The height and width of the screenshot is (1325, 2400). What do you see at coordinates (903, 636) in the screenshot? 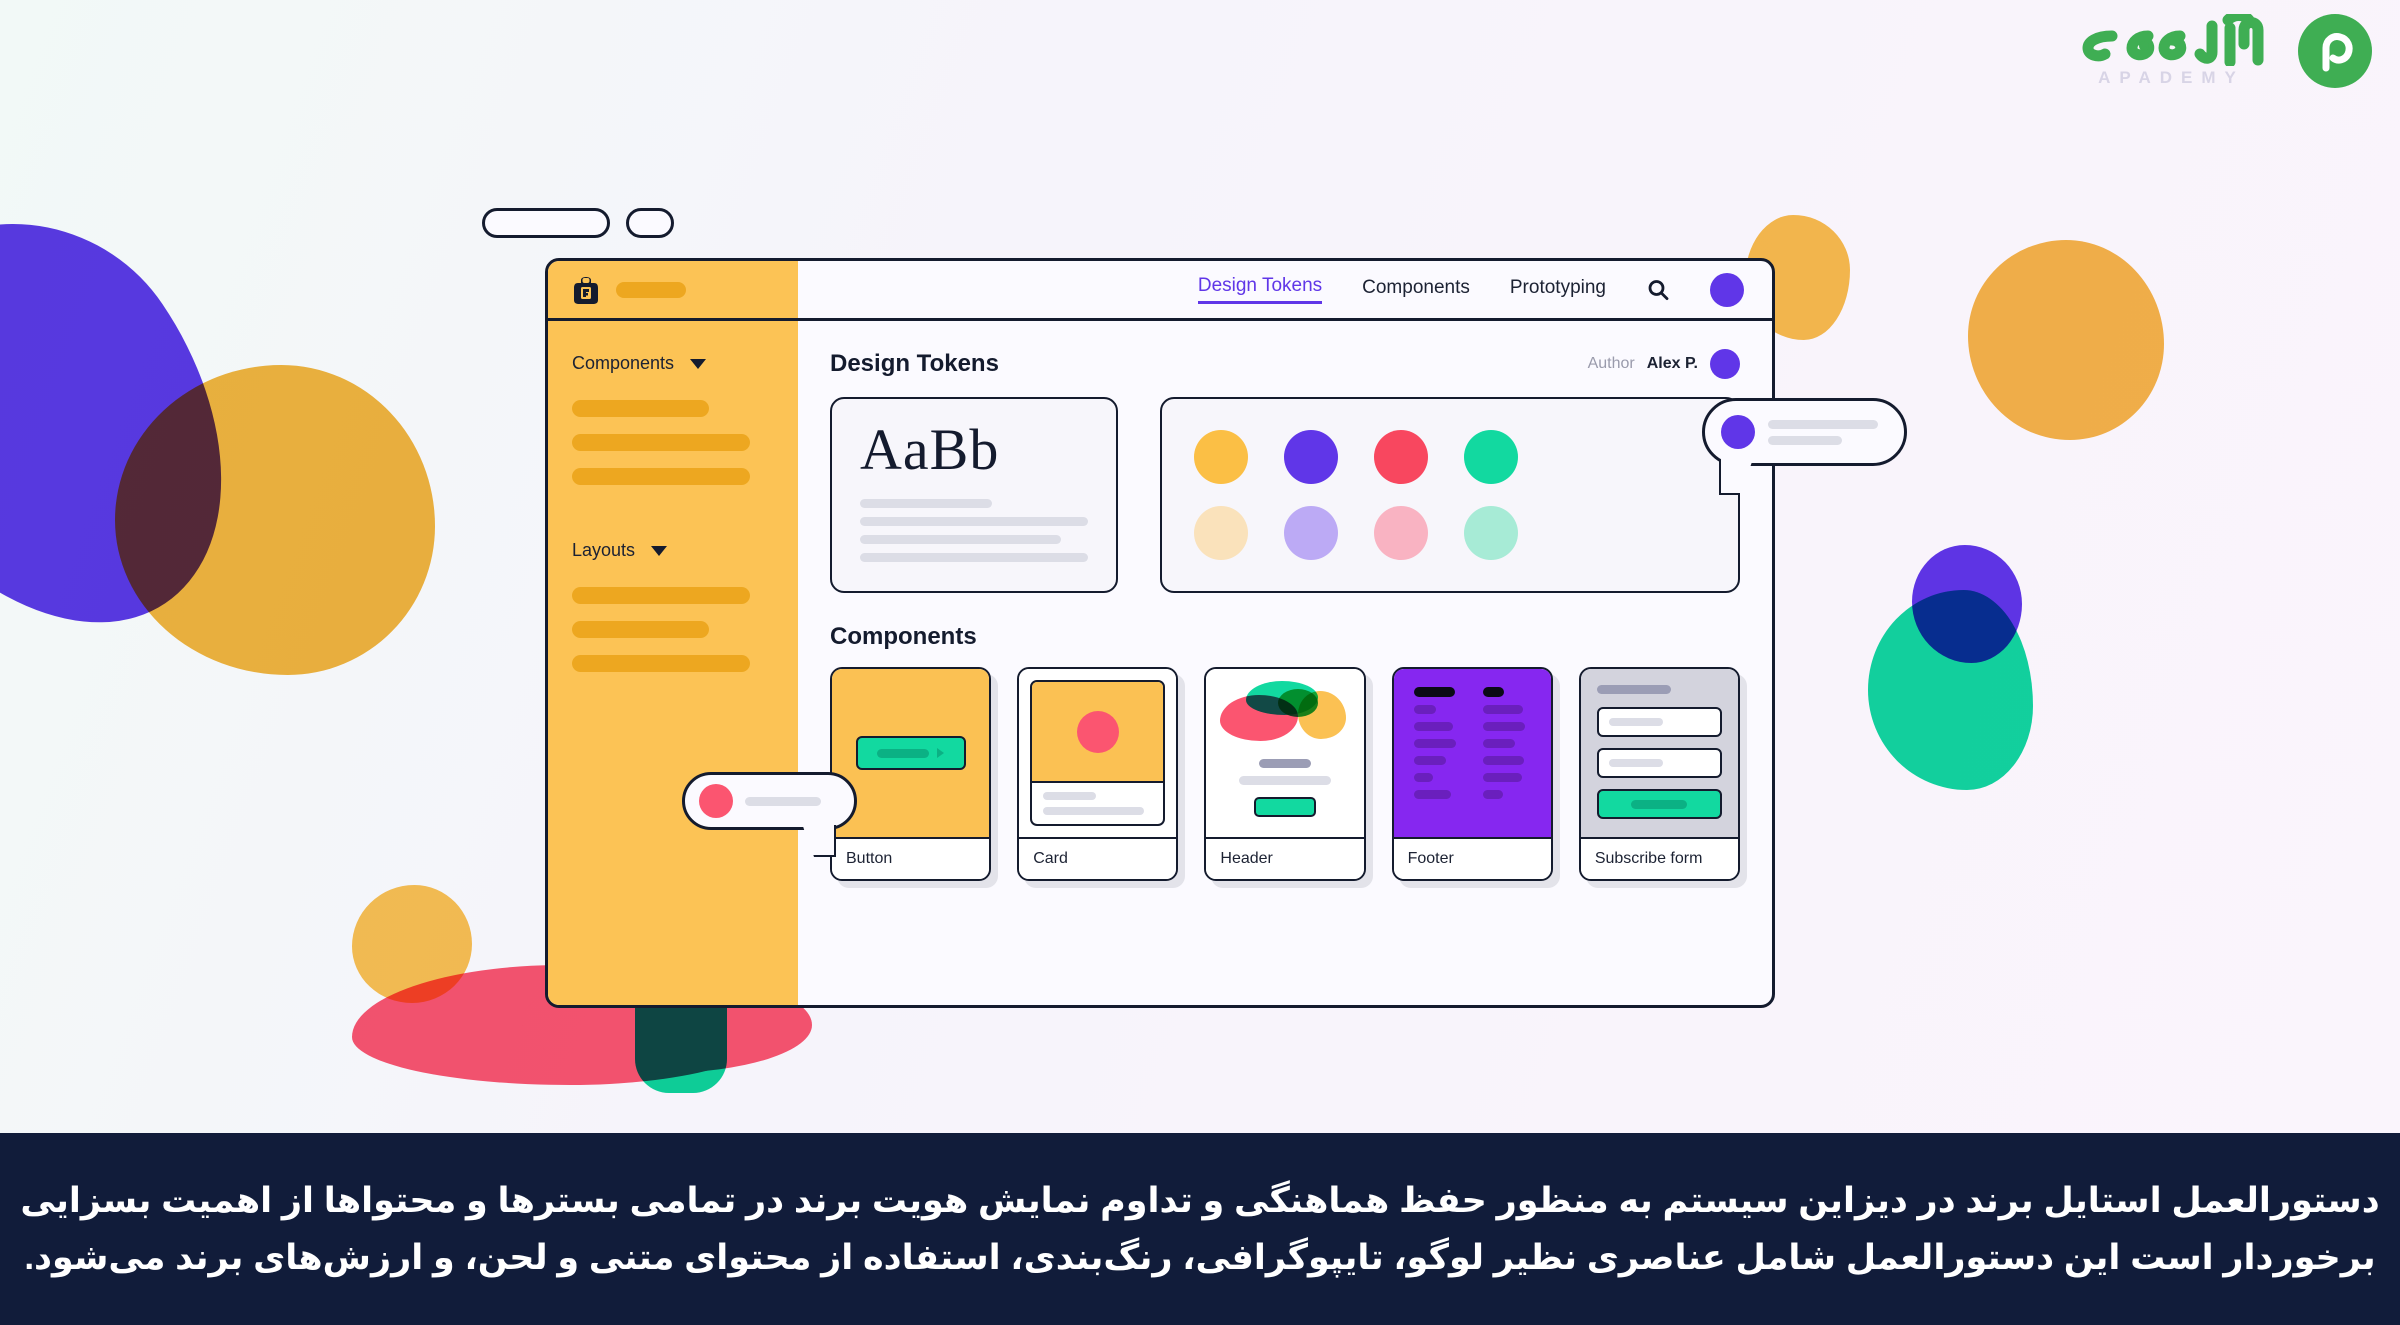
I see `components-section-title: Components` at bounding box center [903, 636].